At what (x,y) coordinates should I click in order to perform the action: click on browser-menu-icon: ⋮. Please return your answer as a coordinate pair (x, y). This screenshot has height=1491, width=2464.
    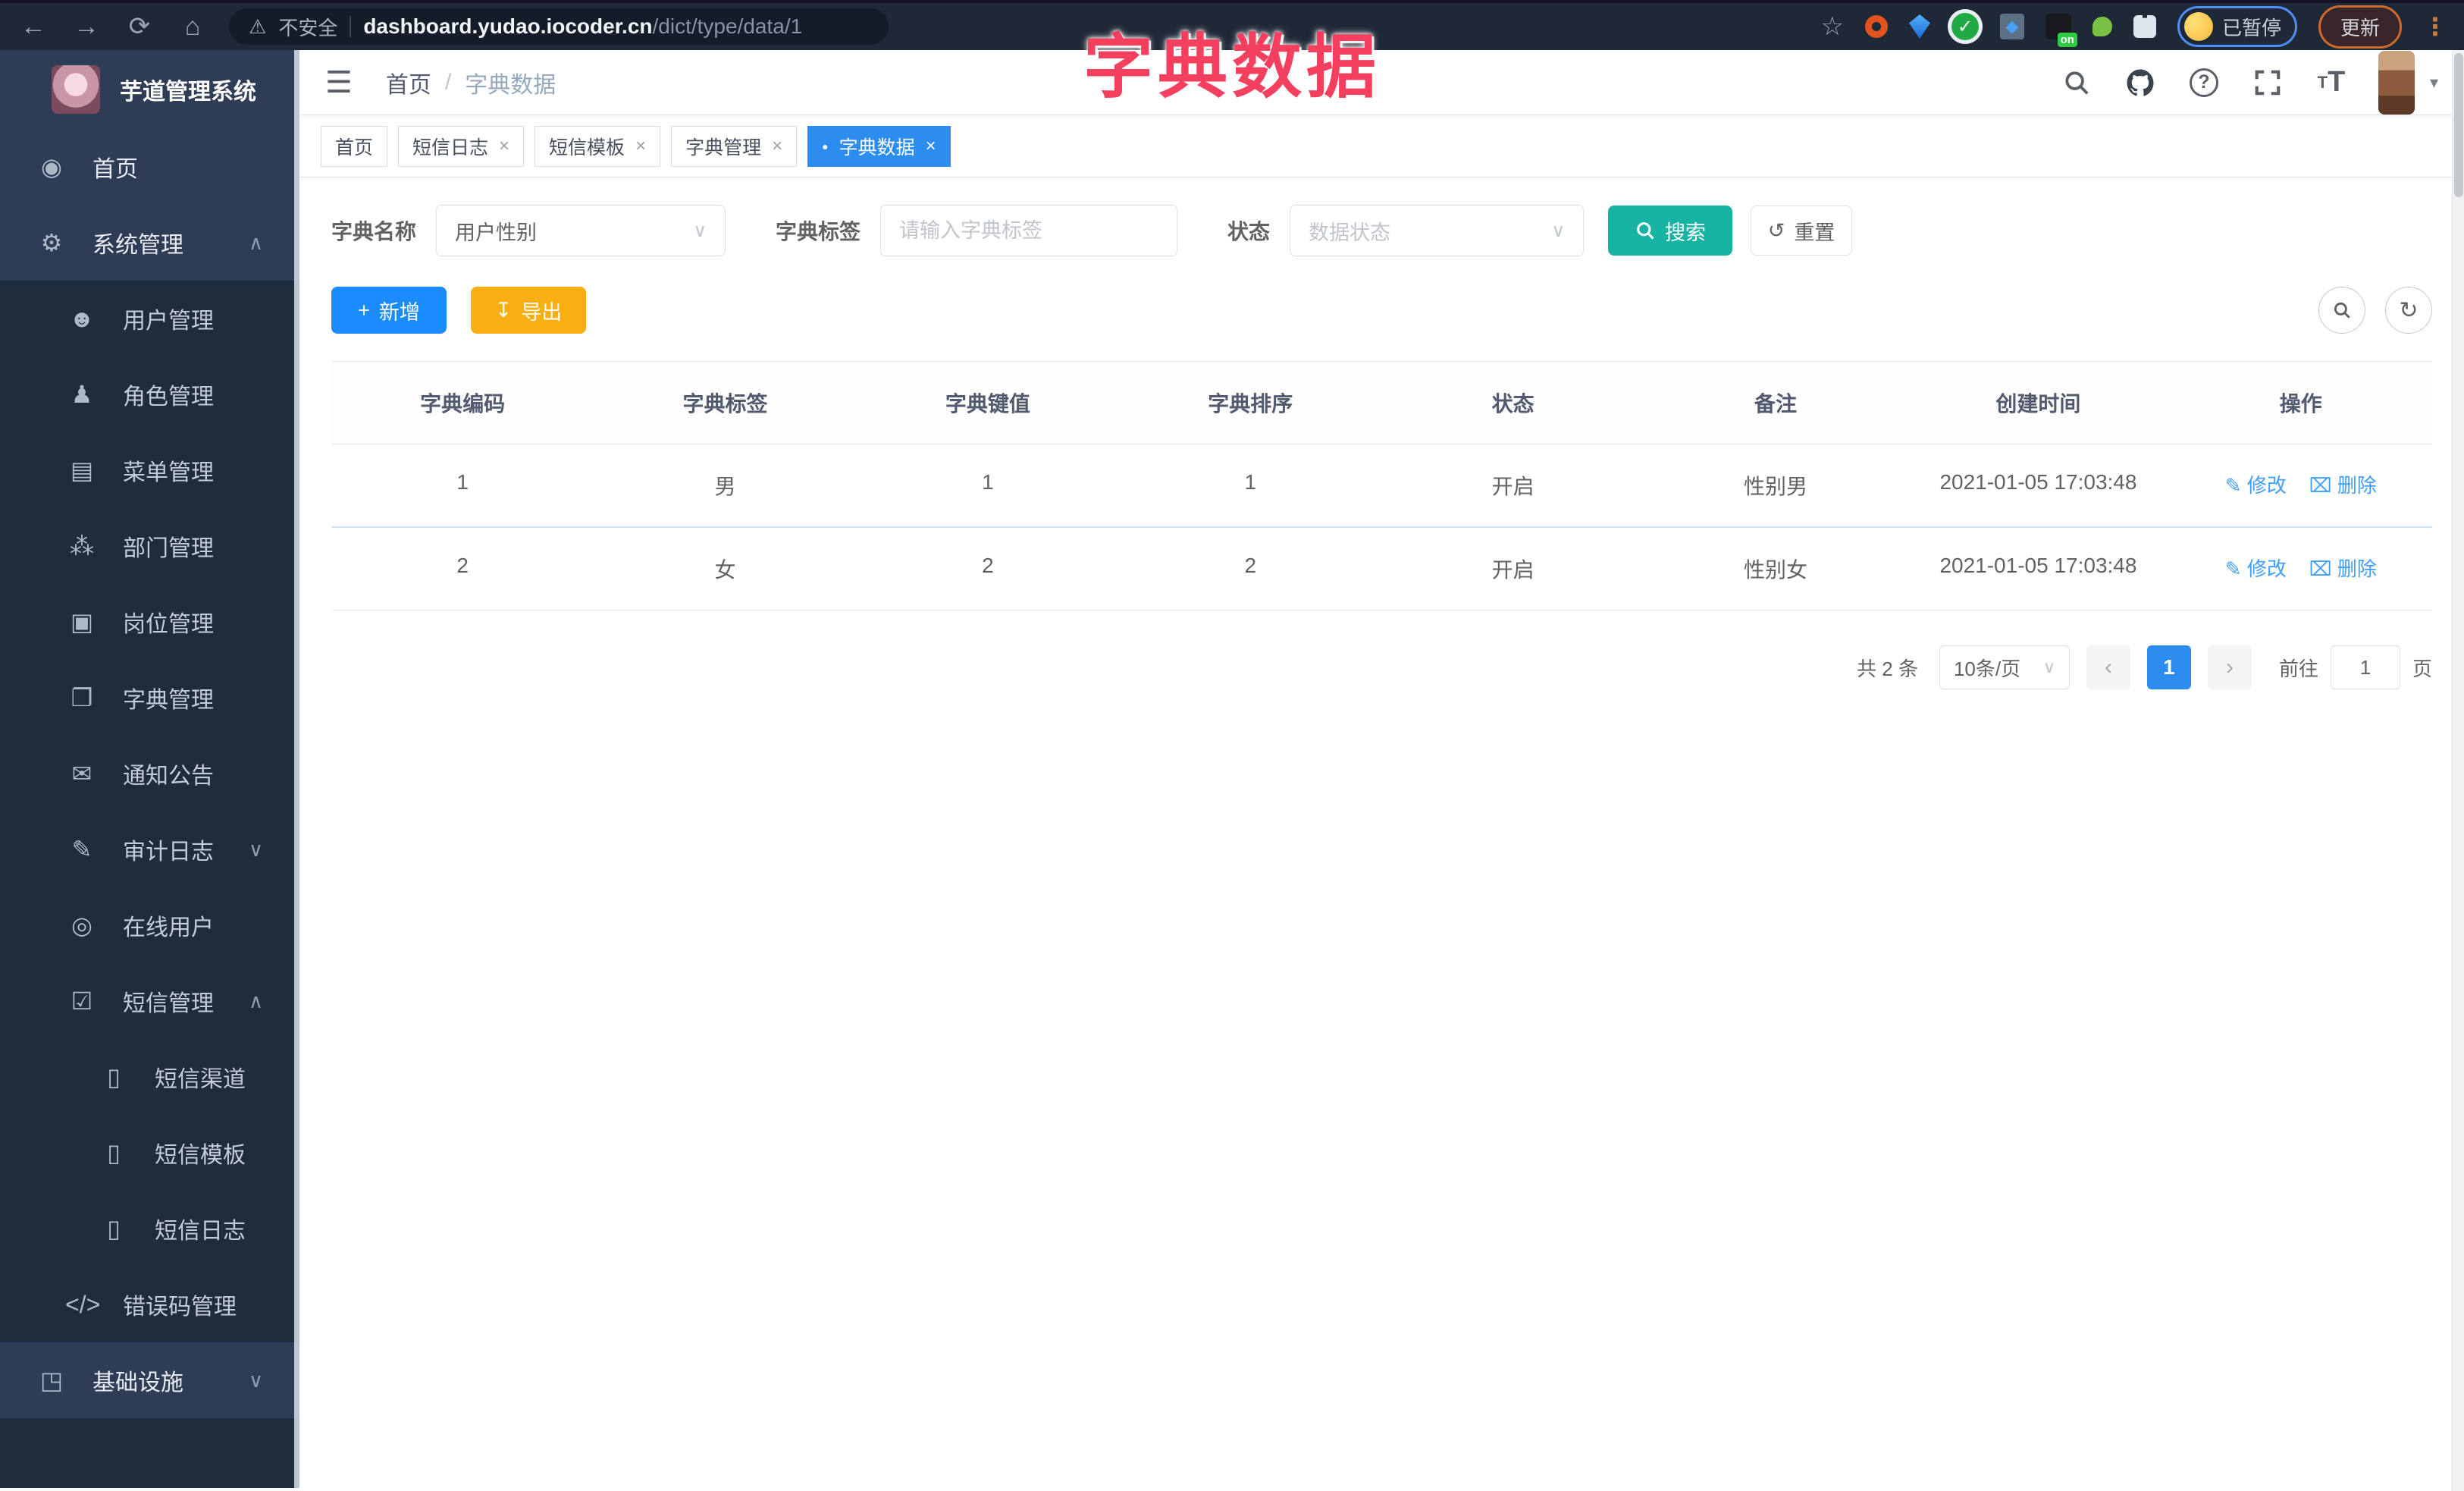
    Looking at the image, I should click on (2435, 26).